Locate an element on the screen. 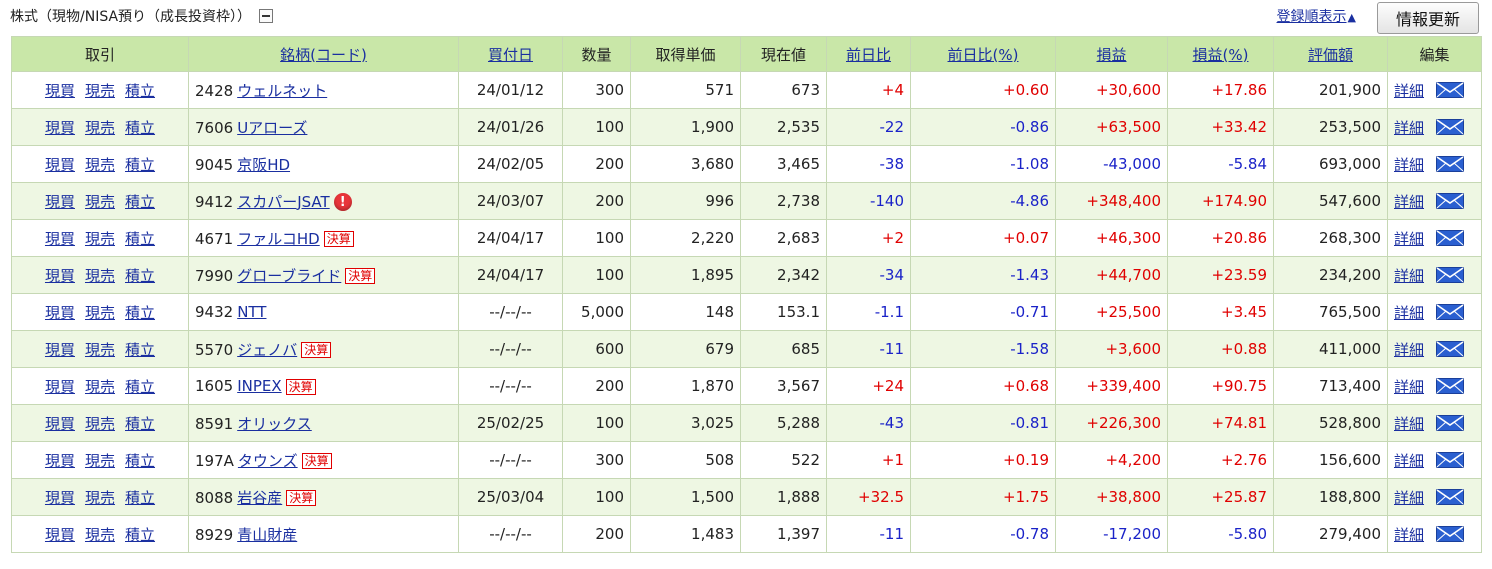 Image resolution: width=1492 pixels, height=569 pixels. stock-name-link: INPEX is located at coordinates (259, 386).